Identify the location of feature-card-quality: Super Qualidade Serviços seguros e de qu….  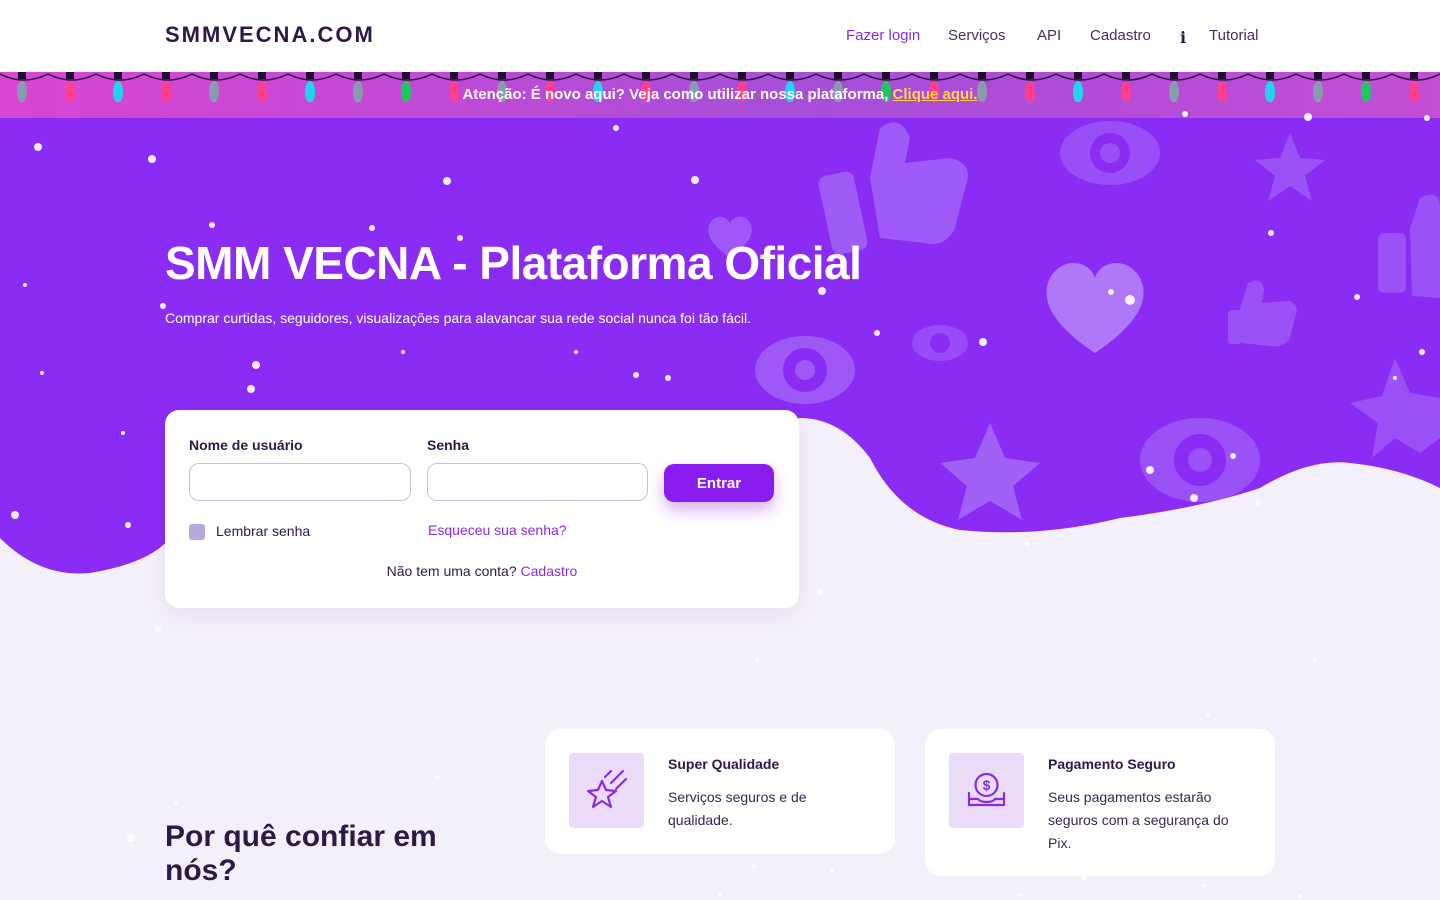
(720, 791).